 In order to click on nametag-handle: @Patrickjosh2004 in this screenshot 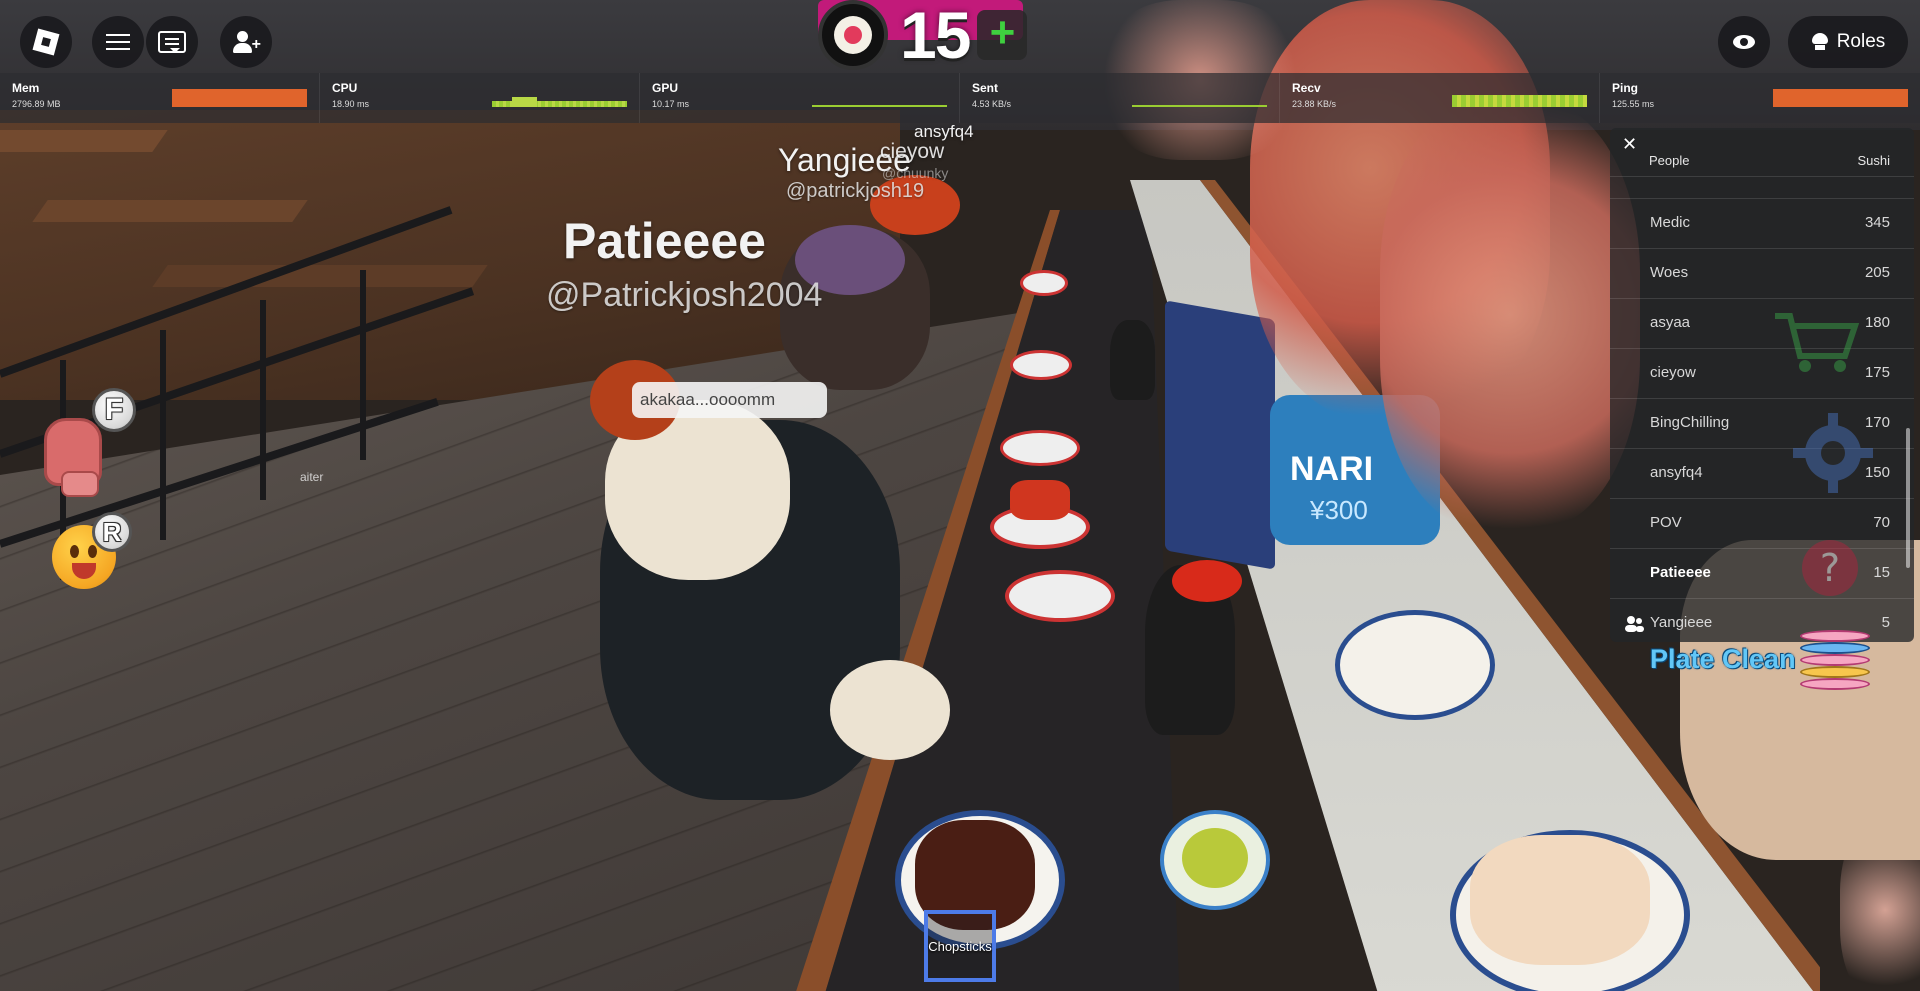, I will do `click(684, 295)`.